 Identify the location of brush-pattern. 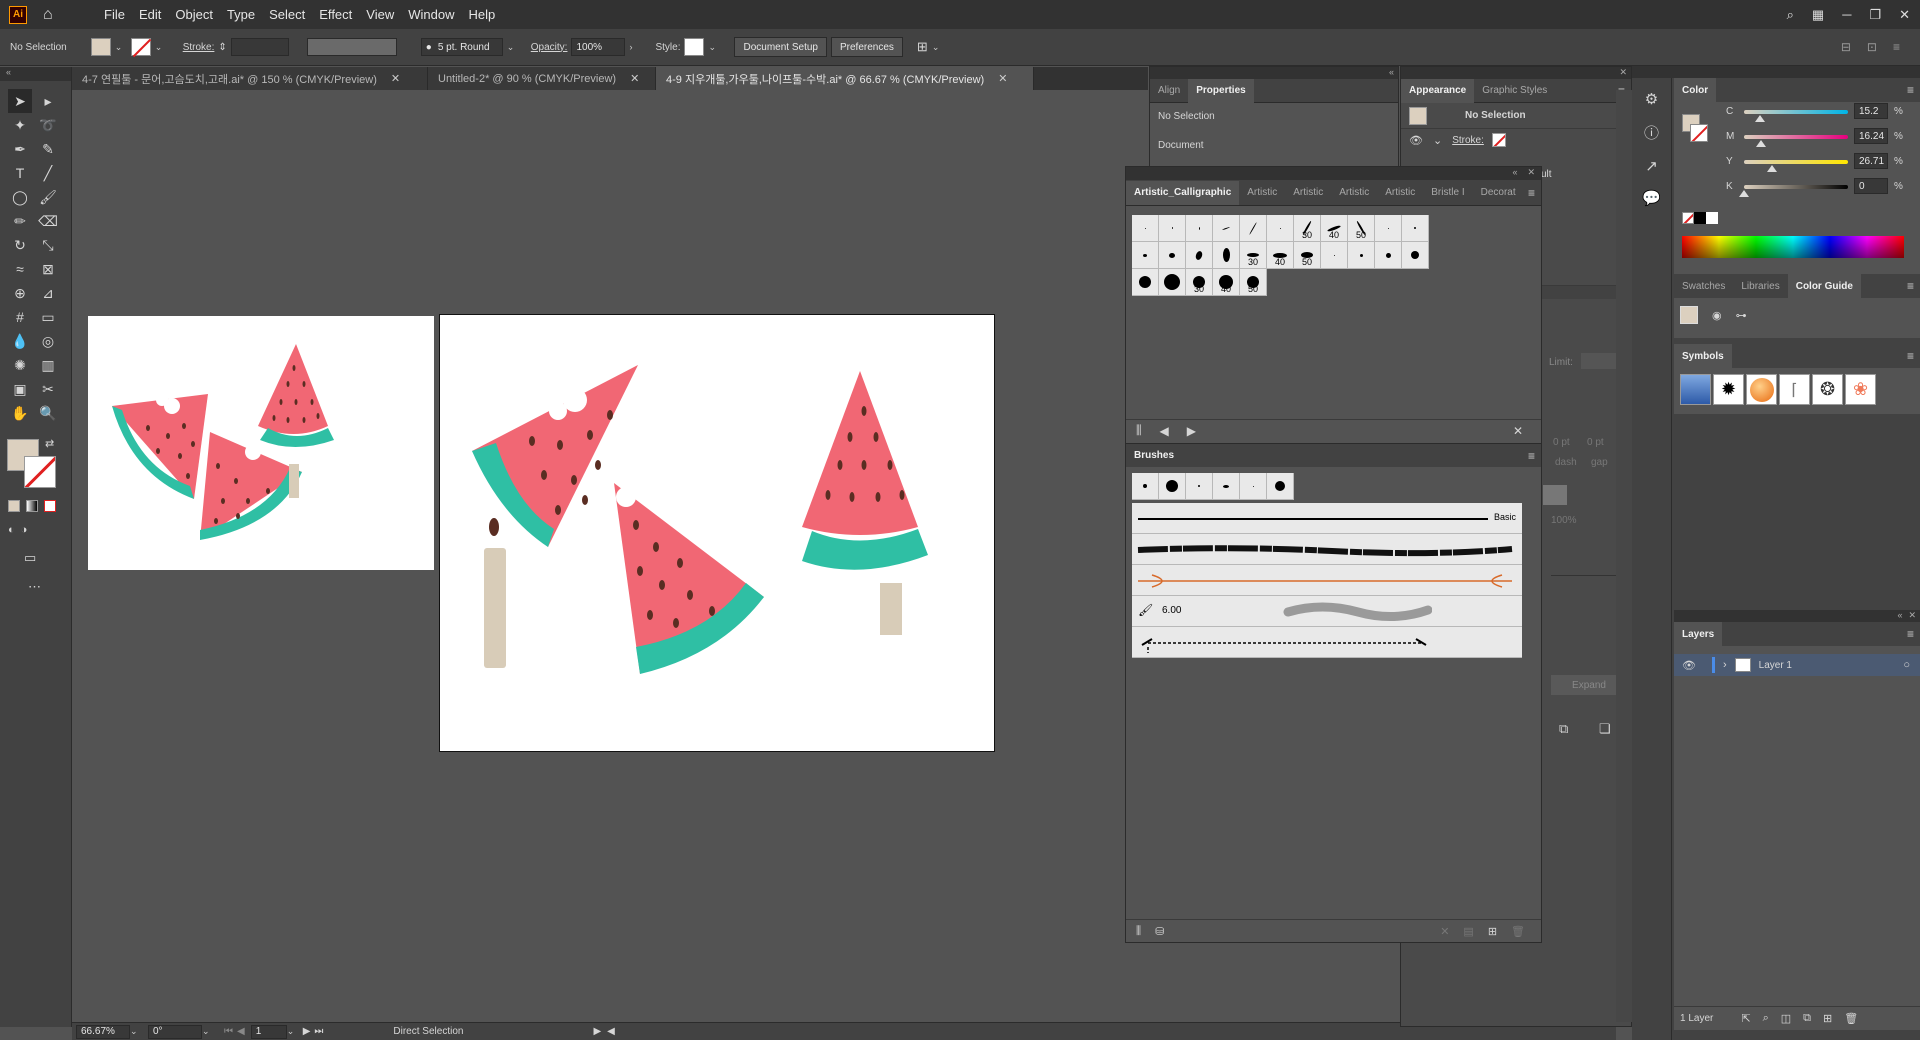
(1327, 642).